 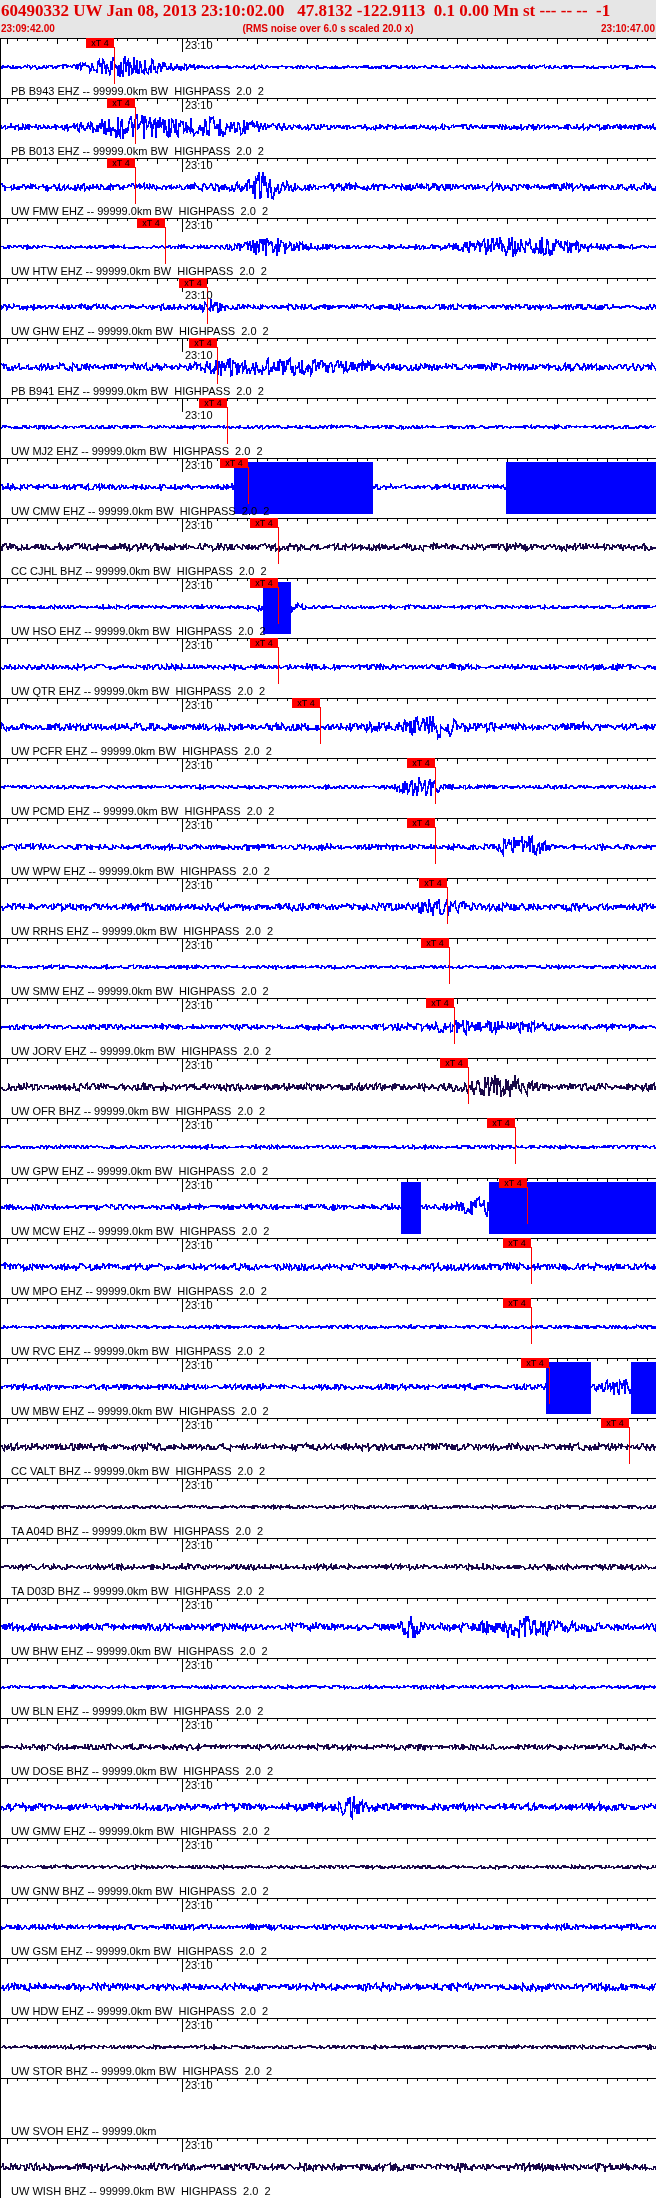 What do you see at coordinates (139, 571) in the screenshot?
I see `trace-label: CC CJHL BHZ -- 99999.0km BW HIGHPASS 2.0 2` at bounding box center [139, 571].